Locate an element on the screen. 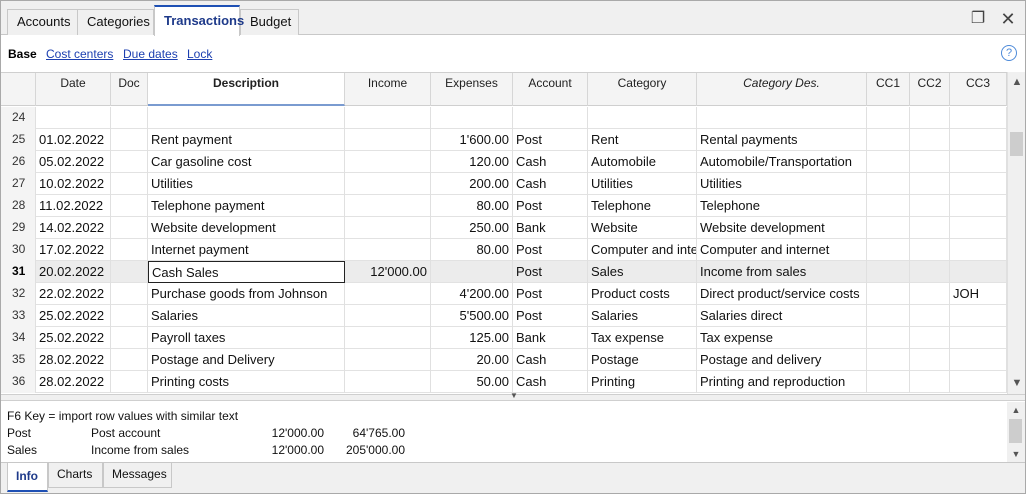 This screenshot has width=1026, height=494. tab-categories: Categories is located at coordinates (115, 22).